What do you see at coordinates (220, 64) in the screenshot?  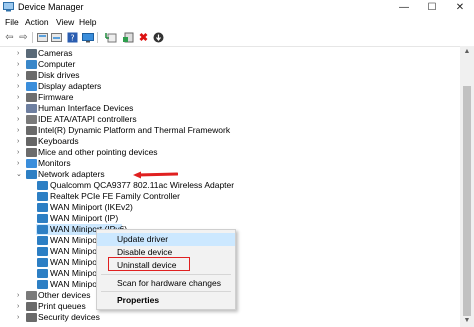 I see `tree-category-computer: › Computer` at bounding box center [220, 64].